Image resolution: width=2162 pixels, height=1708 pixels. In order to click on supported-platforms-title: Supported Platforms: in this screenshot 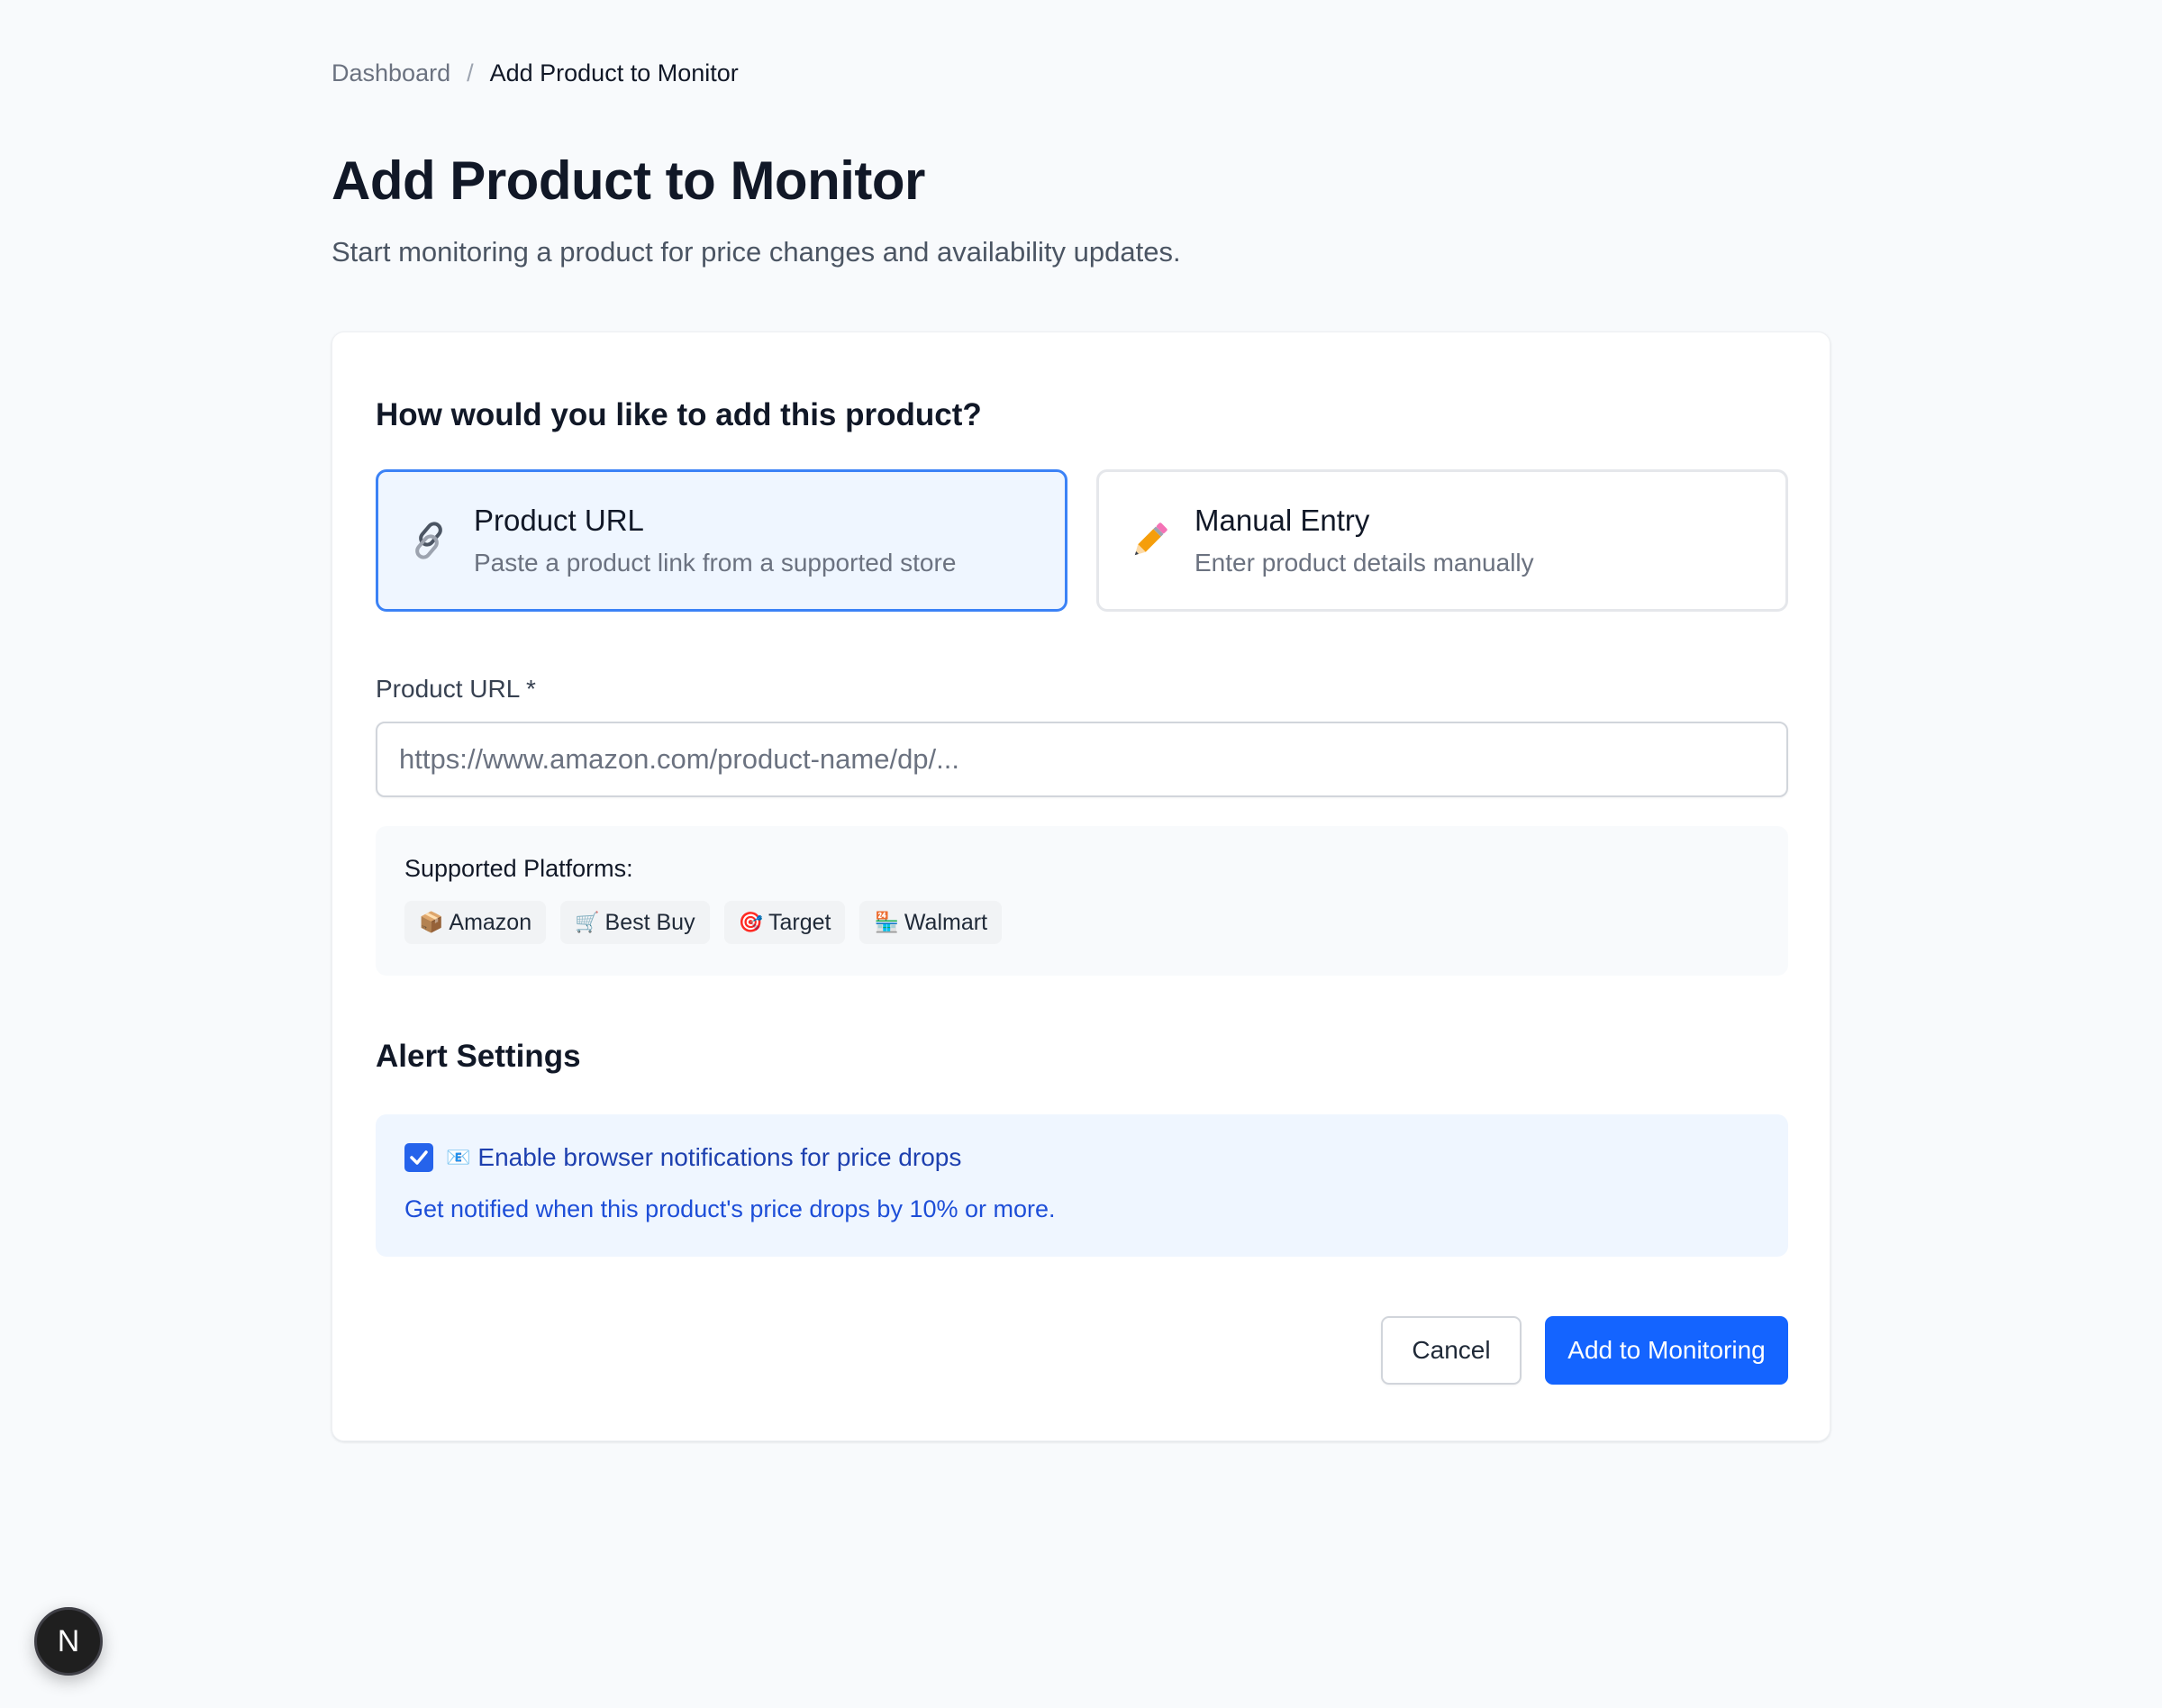, I will do `click(518, 868)`.